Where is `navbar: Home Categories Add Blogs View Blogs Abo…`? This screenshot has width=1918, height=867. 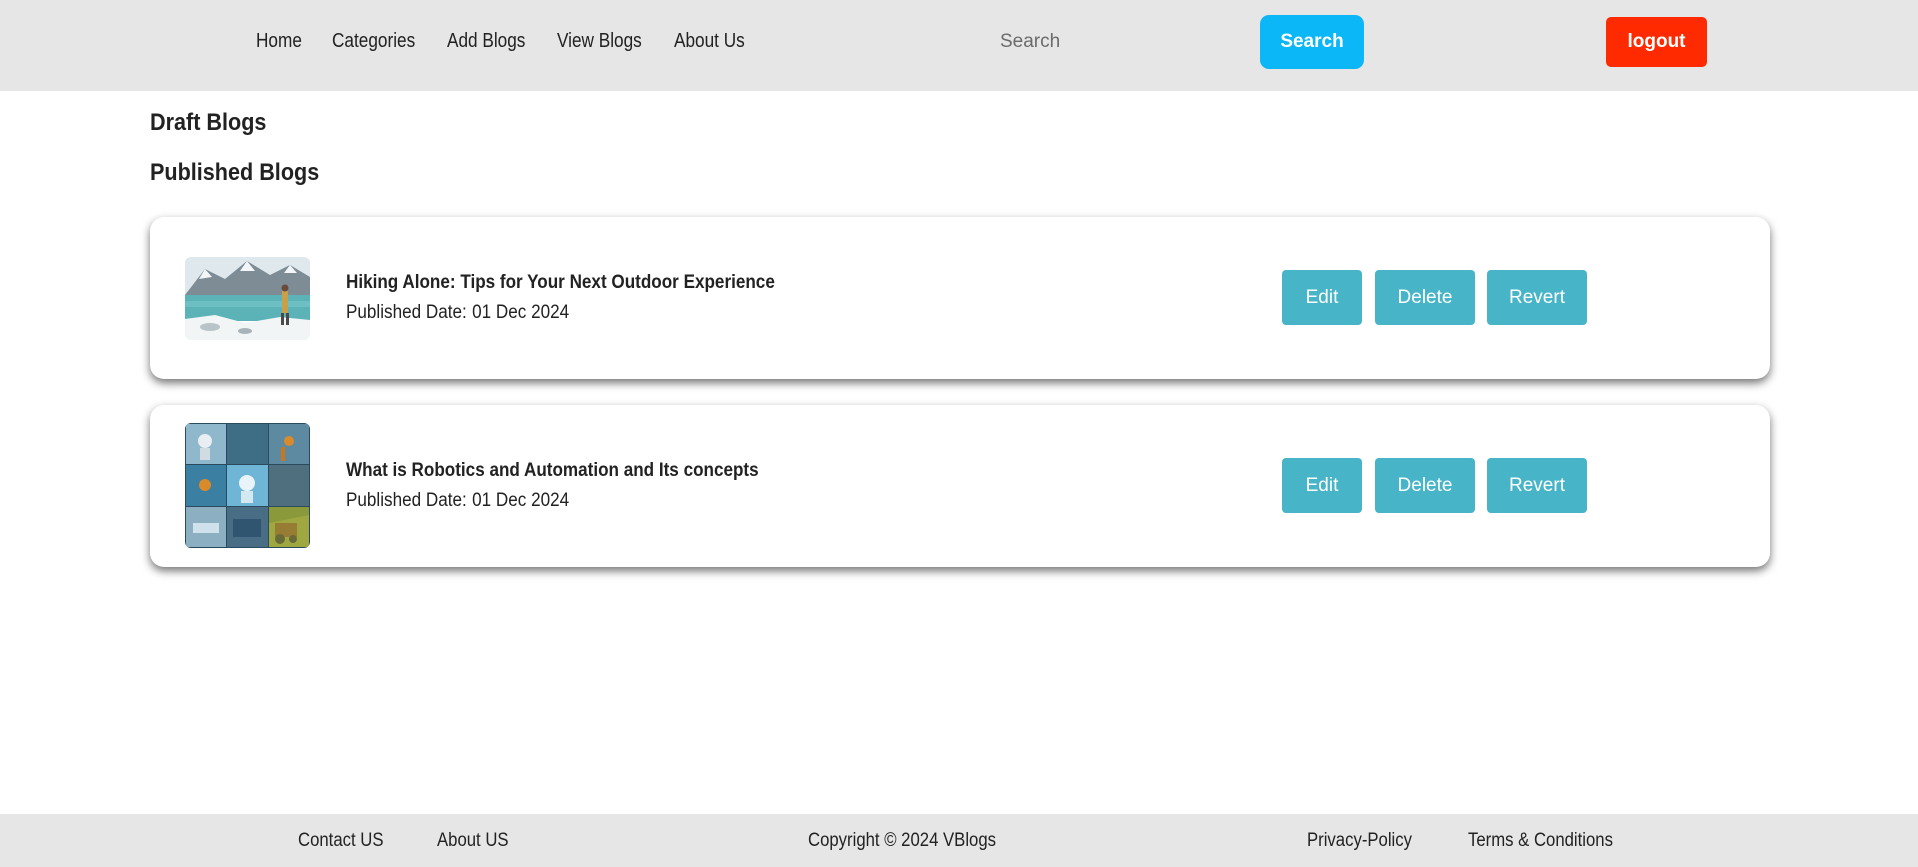 navbar: Home Categories Add Blogs View Blogs Abo… is located at coordinates (959, 45).